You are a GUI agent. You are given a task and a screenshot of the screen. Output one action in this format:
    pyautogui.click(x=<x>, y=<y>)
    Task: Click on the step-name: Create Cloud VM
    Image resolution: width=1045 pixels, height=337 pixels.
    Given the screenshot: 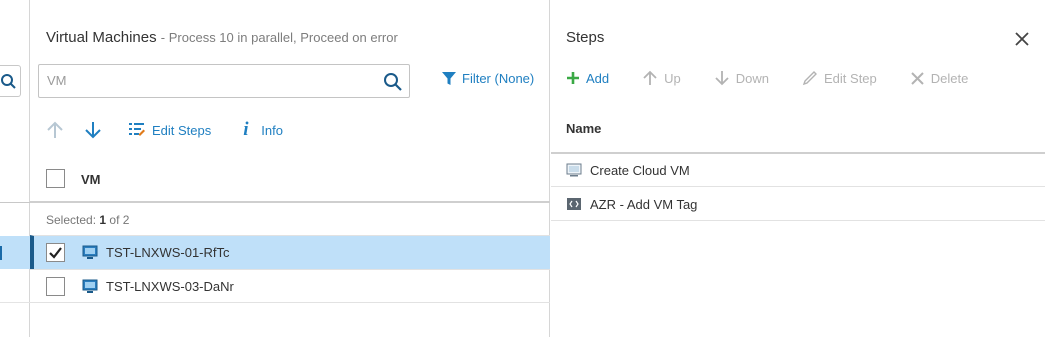 What is the action you would take?
    pyautogui.click(x=640, y=170)
    